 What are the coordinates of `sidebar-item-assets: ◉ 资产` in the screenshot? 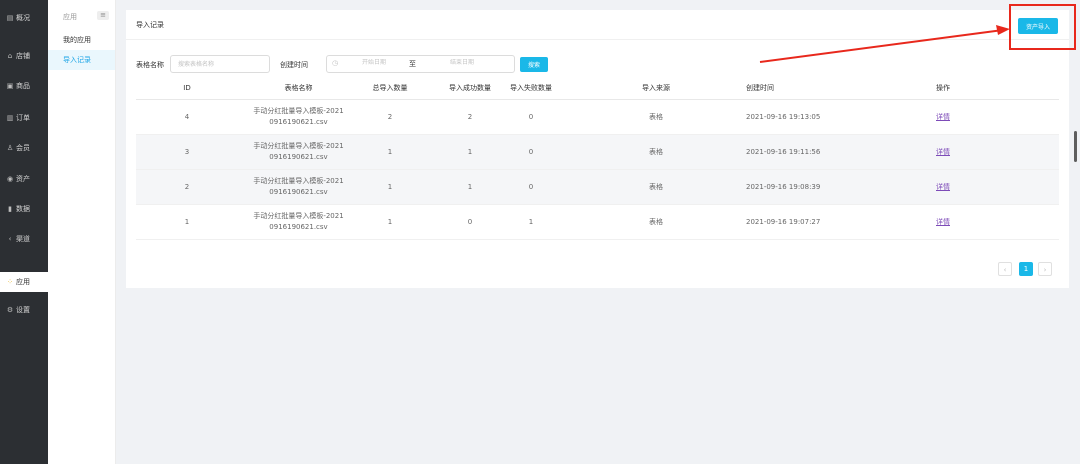 It's located at (24, 179).